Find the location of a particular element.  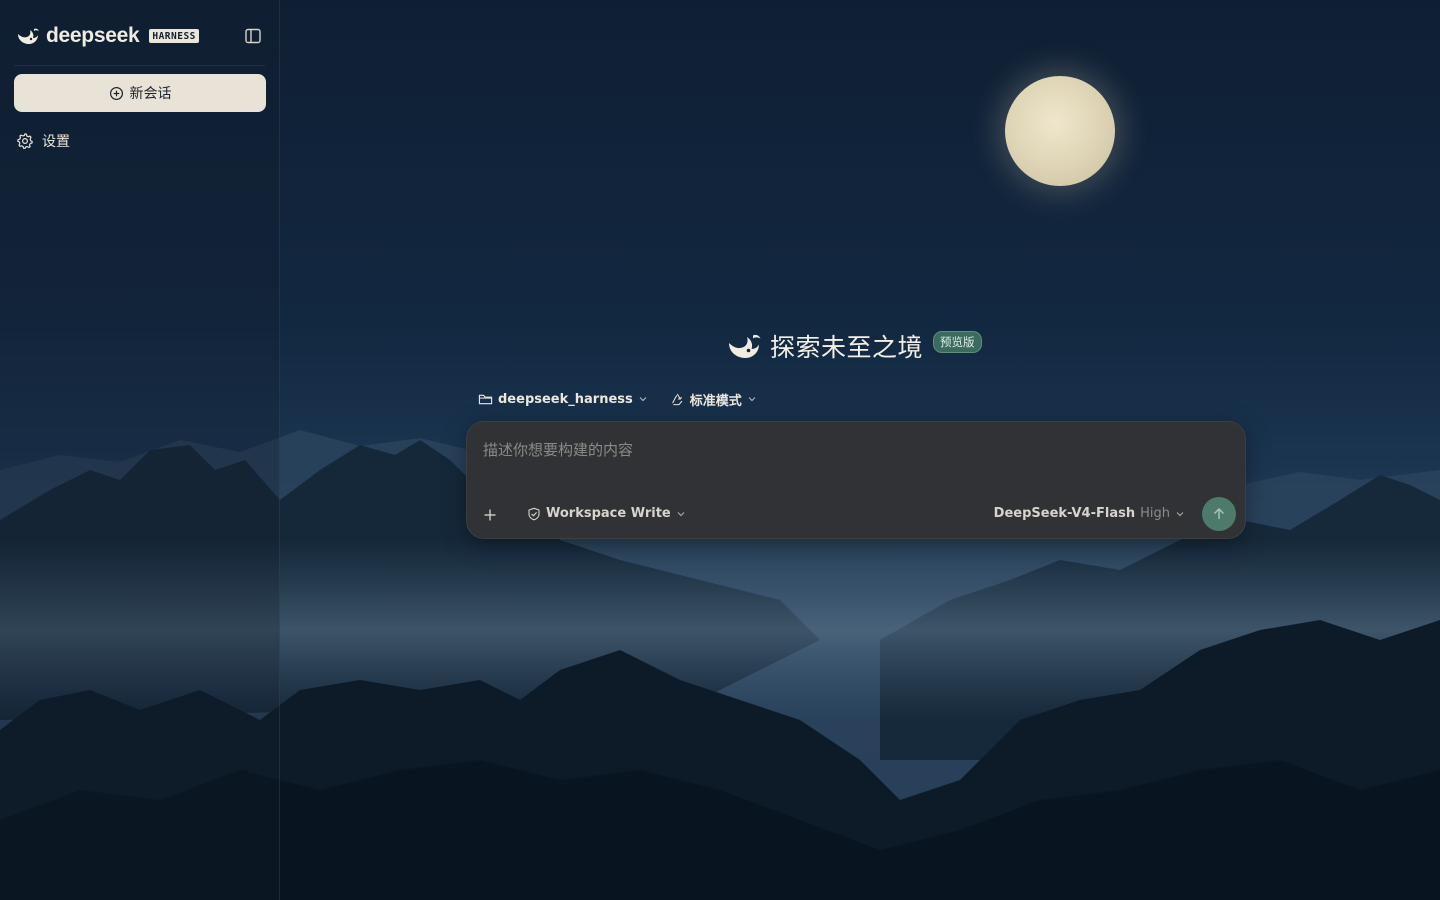

gear-icon is located at coordinates (25, 141).